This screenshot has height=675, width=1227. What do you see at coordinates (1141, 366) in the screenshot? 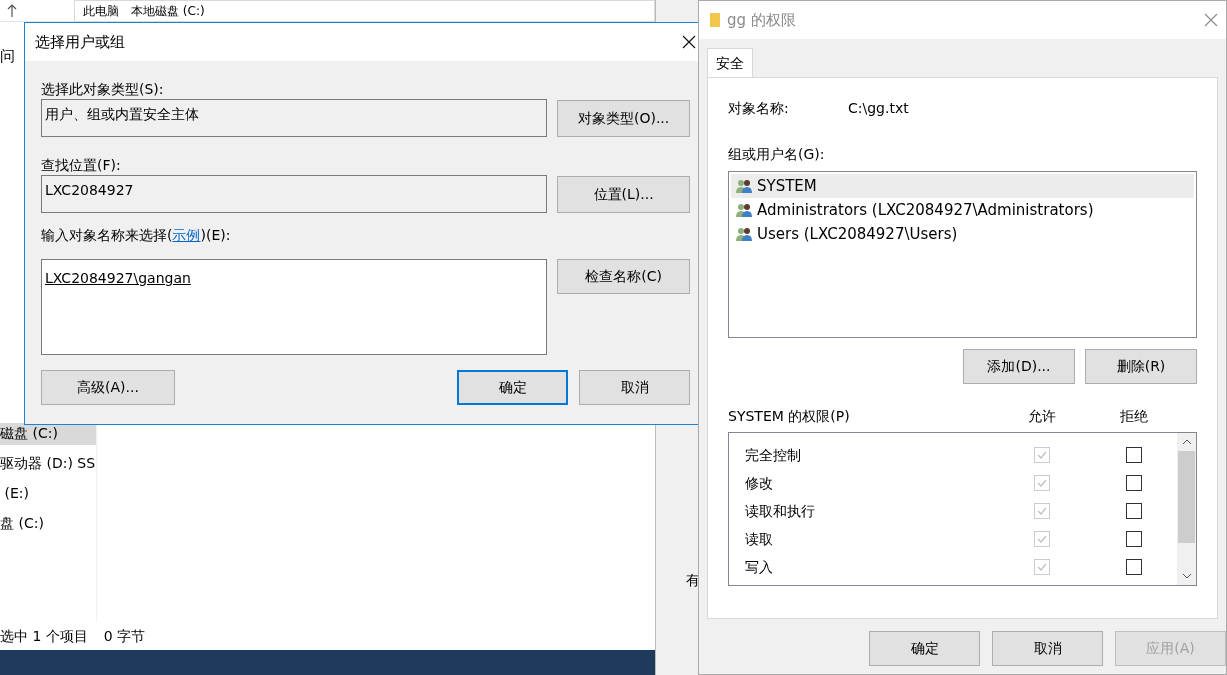
I see `dialog-button: 删除(R)` at bounding box center [1141, 366].